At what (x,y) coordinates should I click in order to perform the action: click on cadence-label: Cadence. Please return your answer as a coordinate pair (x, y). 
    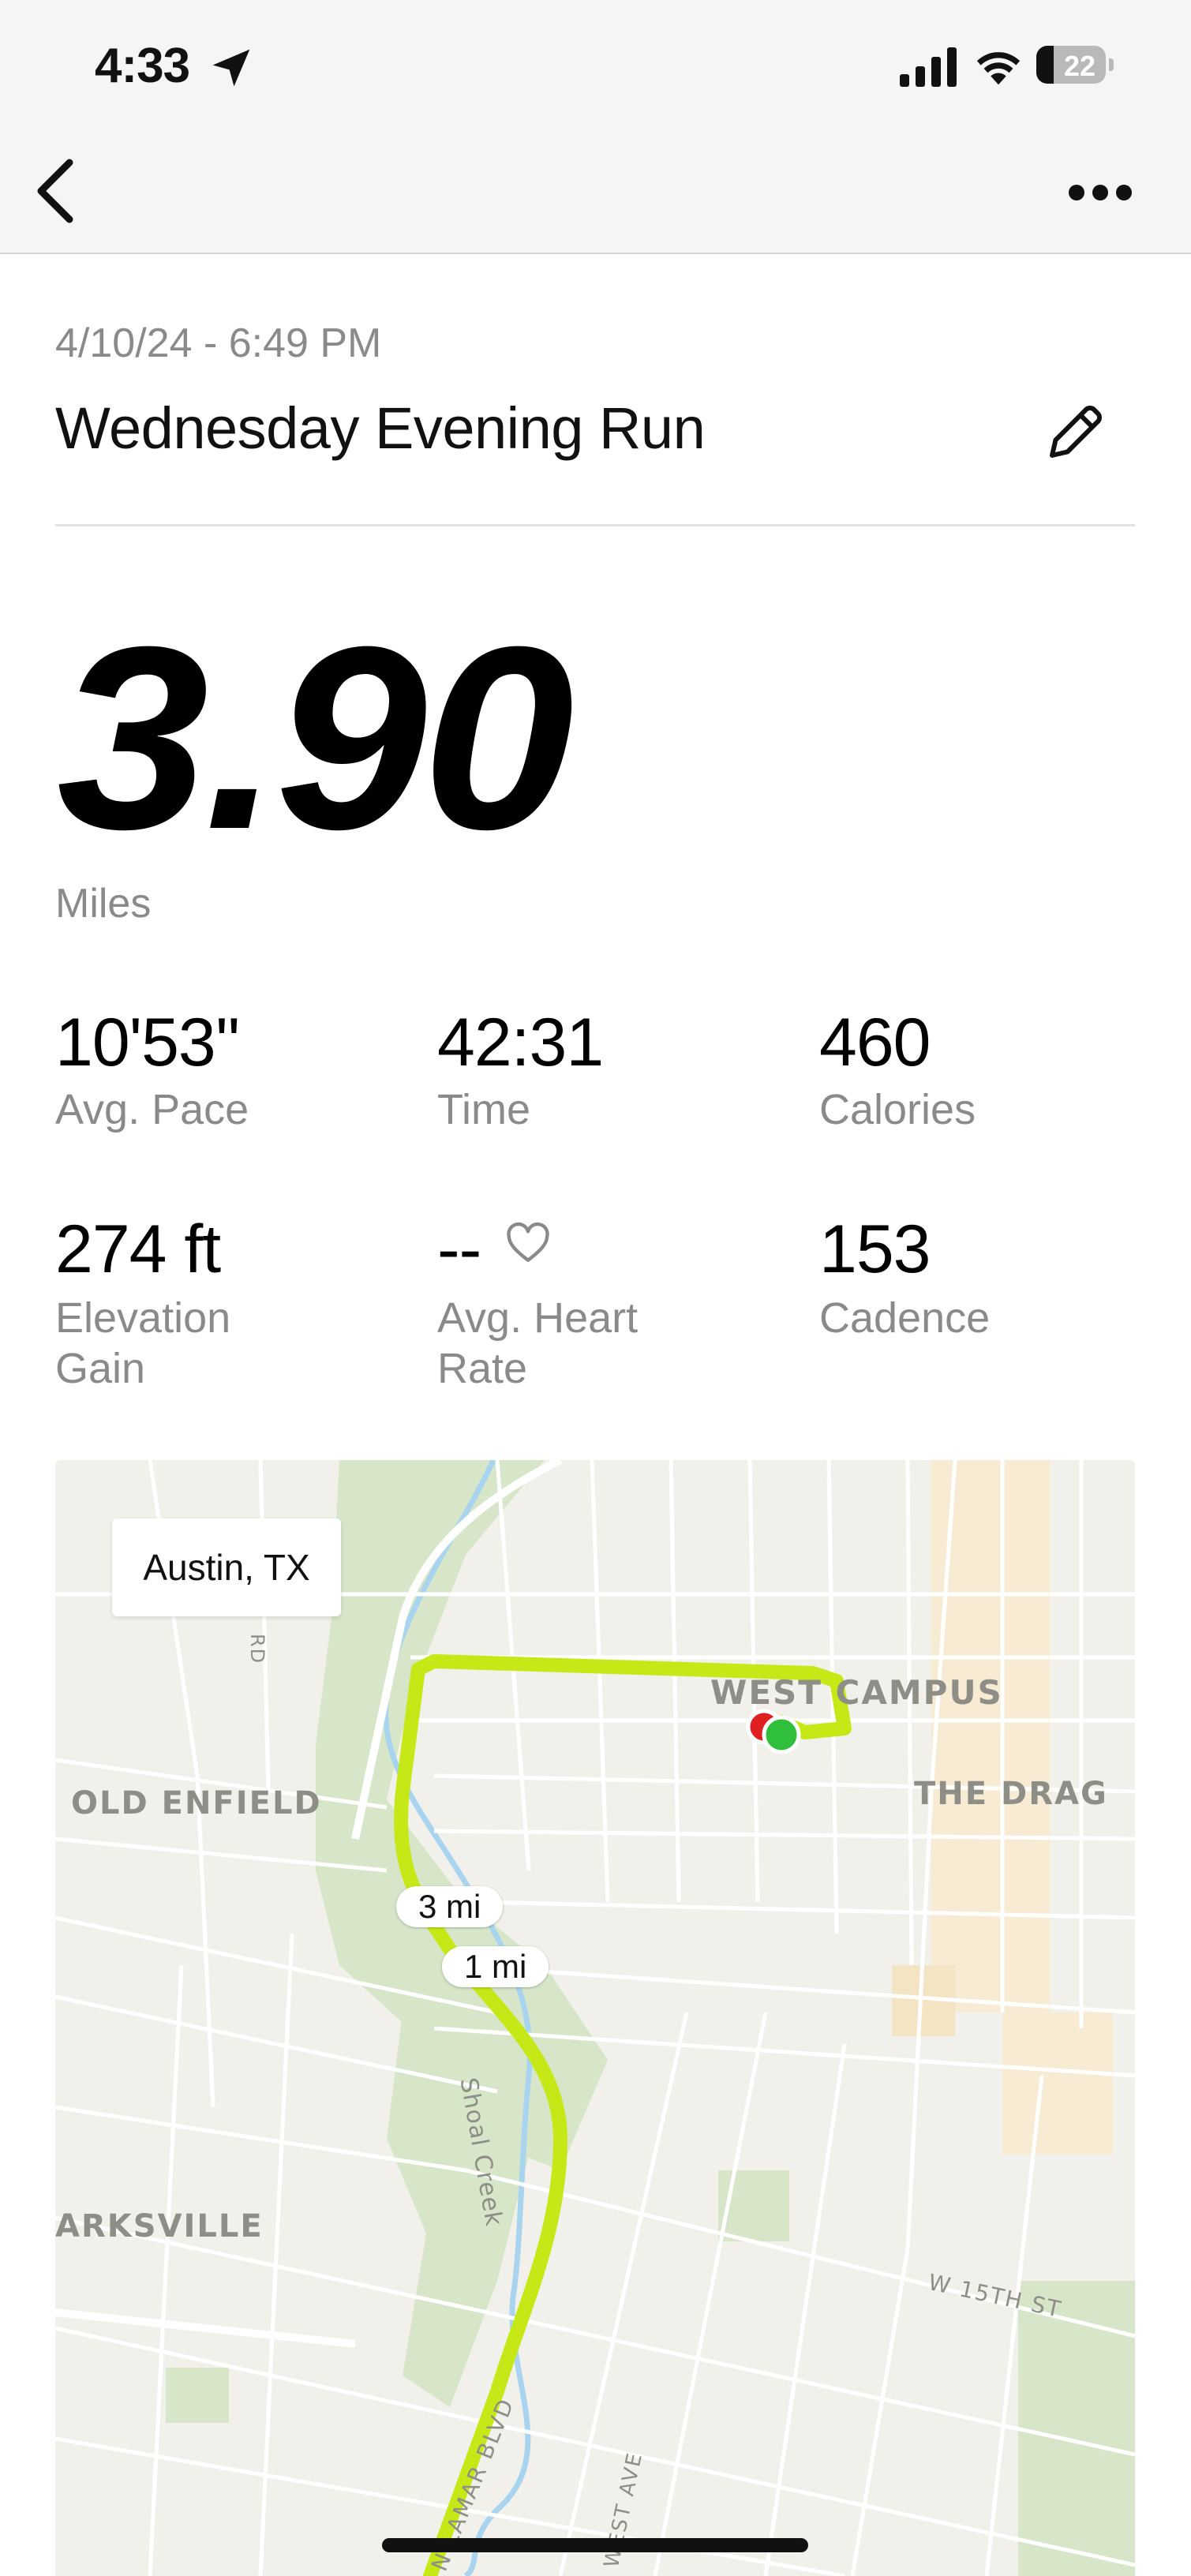
    Looking at the image, I should click on (905, 1318).